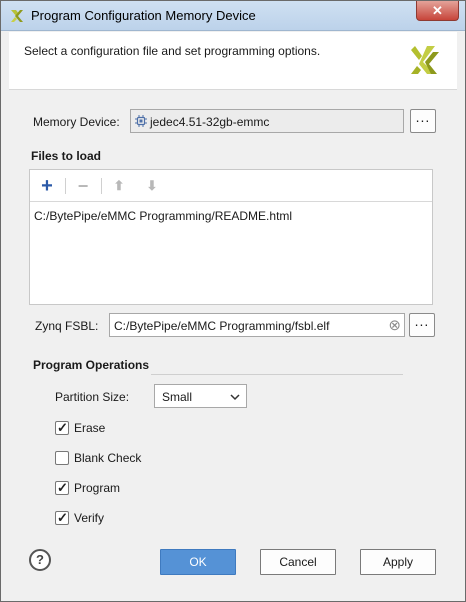  Describe the element at coordinates (231, 186) in the screenshot. I see `files-toolbar: + − ⬆ ⬇` at that location.